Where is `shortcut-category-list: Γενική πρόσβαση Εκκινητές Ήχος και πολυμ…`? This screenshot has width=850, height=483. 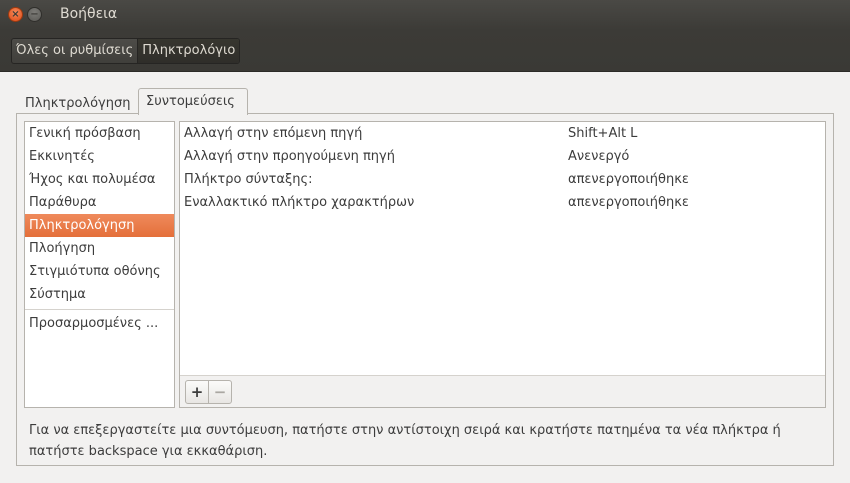
shortcut-category-list: Γενική πρόσβαση Εκκινητές Ήχος και πολυμ… is located at coordinates (99, 264).